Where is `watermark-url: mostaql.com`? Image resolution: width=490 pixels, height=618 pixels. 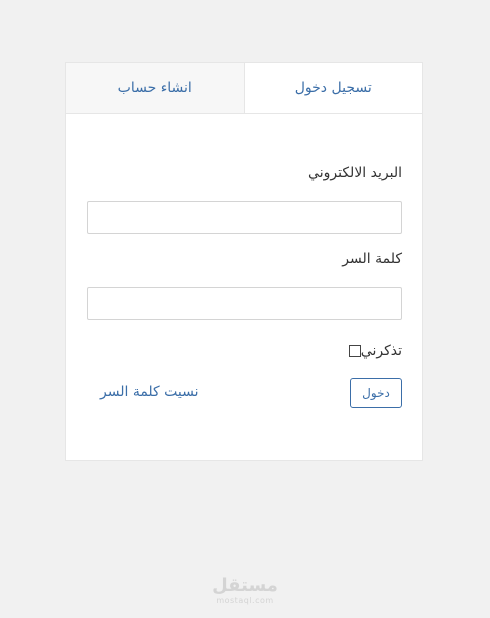 watermark-url: mostaql.com is located at coordinates (245, 600).